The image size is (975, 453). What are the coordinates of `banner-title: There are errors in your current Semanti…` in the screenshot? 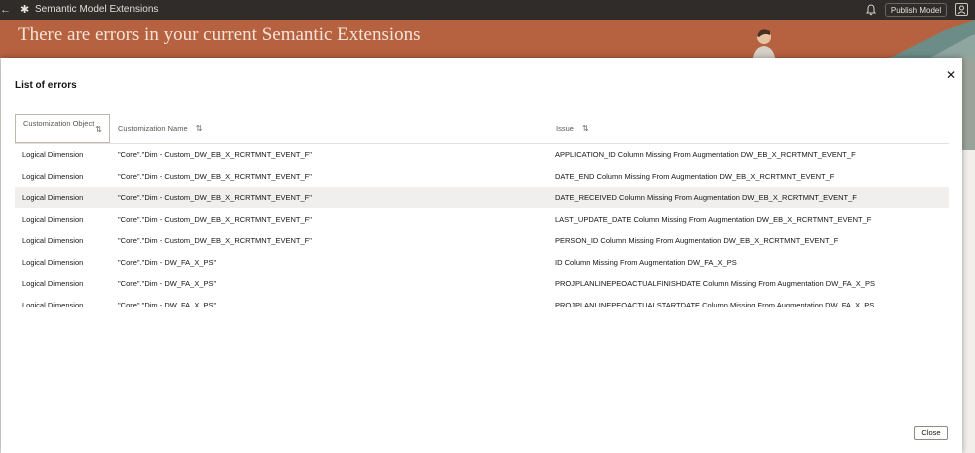 It's located at (219, 34).